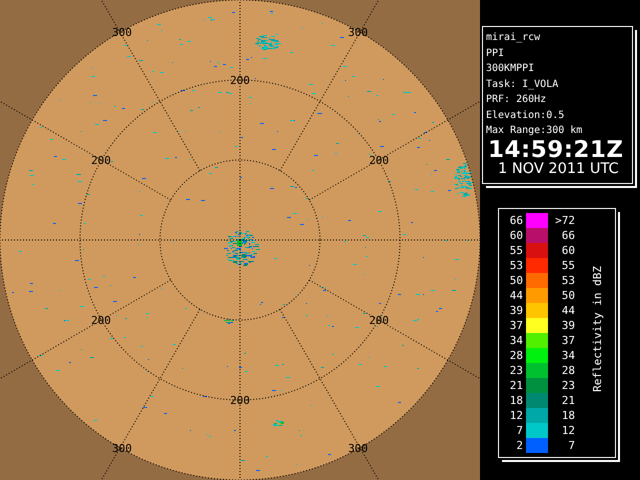 This screenshot has height=480, width=640. Describe the element at coordinates (526, 115) in the screenshot. I see `info-text: Elevation:0.5` at that location.